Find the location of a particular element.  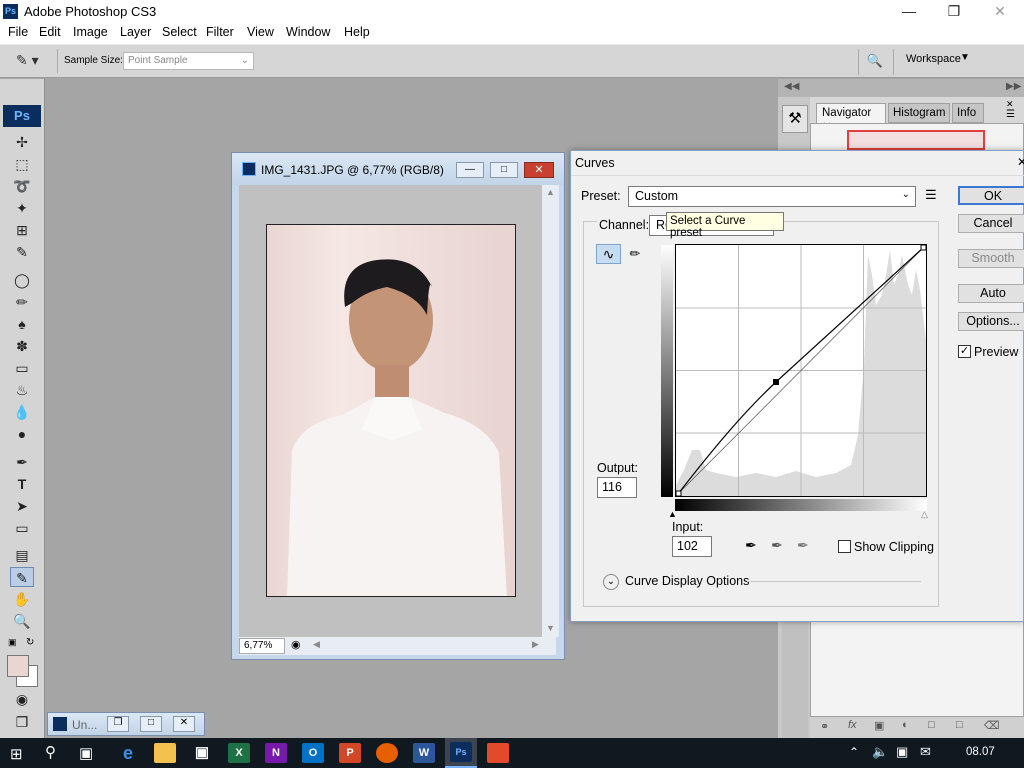

foreground-color-swatch is located at coordinates (18, 666).